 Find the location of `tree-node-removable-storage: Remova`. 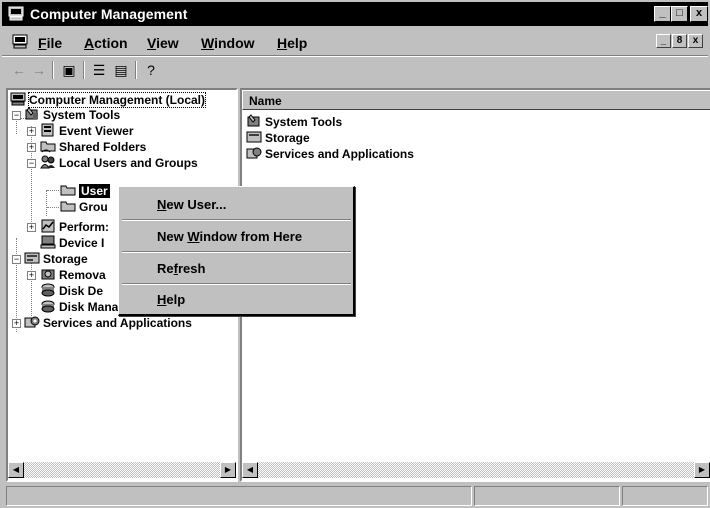

tree-node-removable-storage: Remova is located at coordinates (73, 275).